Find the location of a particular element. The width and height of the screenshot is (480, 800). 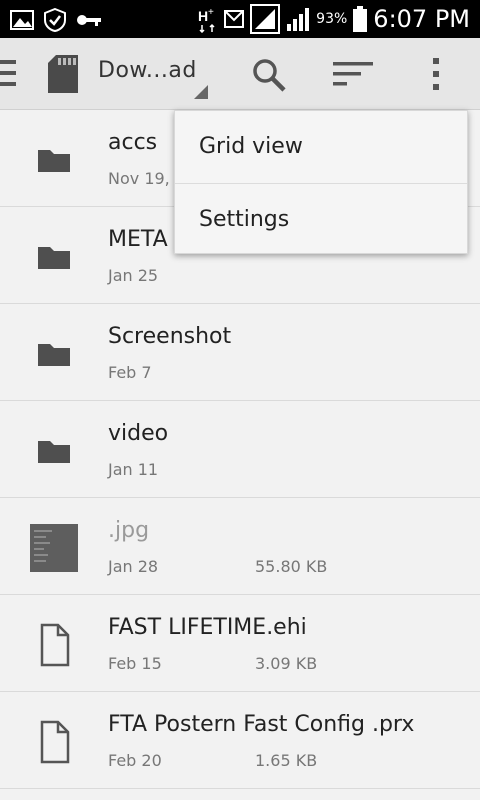

status-left-icons is located at coordinates (56, 20).